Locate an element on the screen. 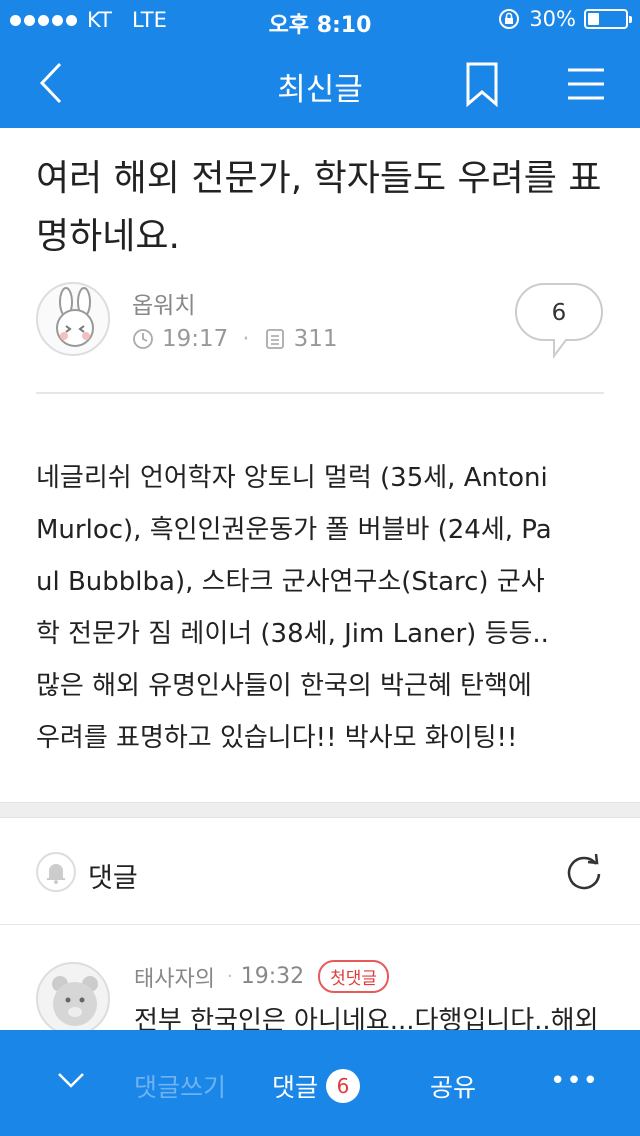  section-separator is located at coordinates (320, 810).